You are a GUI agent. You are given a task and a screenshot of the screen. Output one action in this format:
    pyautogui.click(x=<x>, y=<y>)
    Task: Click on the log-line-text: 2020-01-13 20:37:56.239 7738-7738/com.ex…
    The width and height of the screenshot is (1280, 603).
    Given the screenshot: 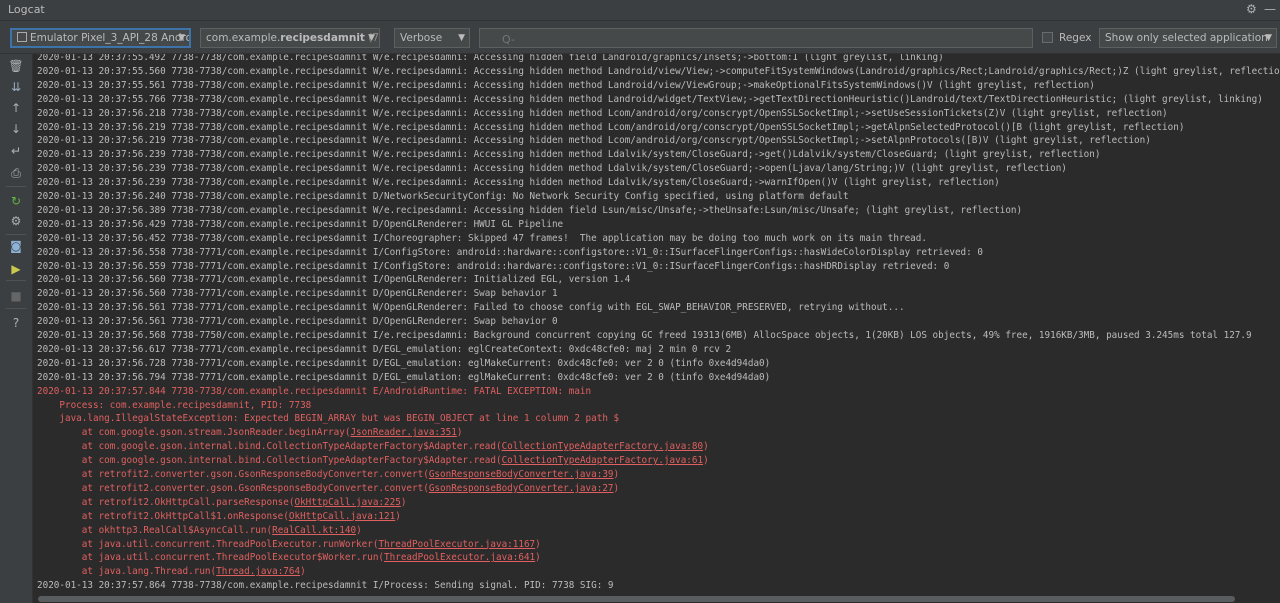 What is the action you would take?
    pyautogui.click(x=552, y=169)
    